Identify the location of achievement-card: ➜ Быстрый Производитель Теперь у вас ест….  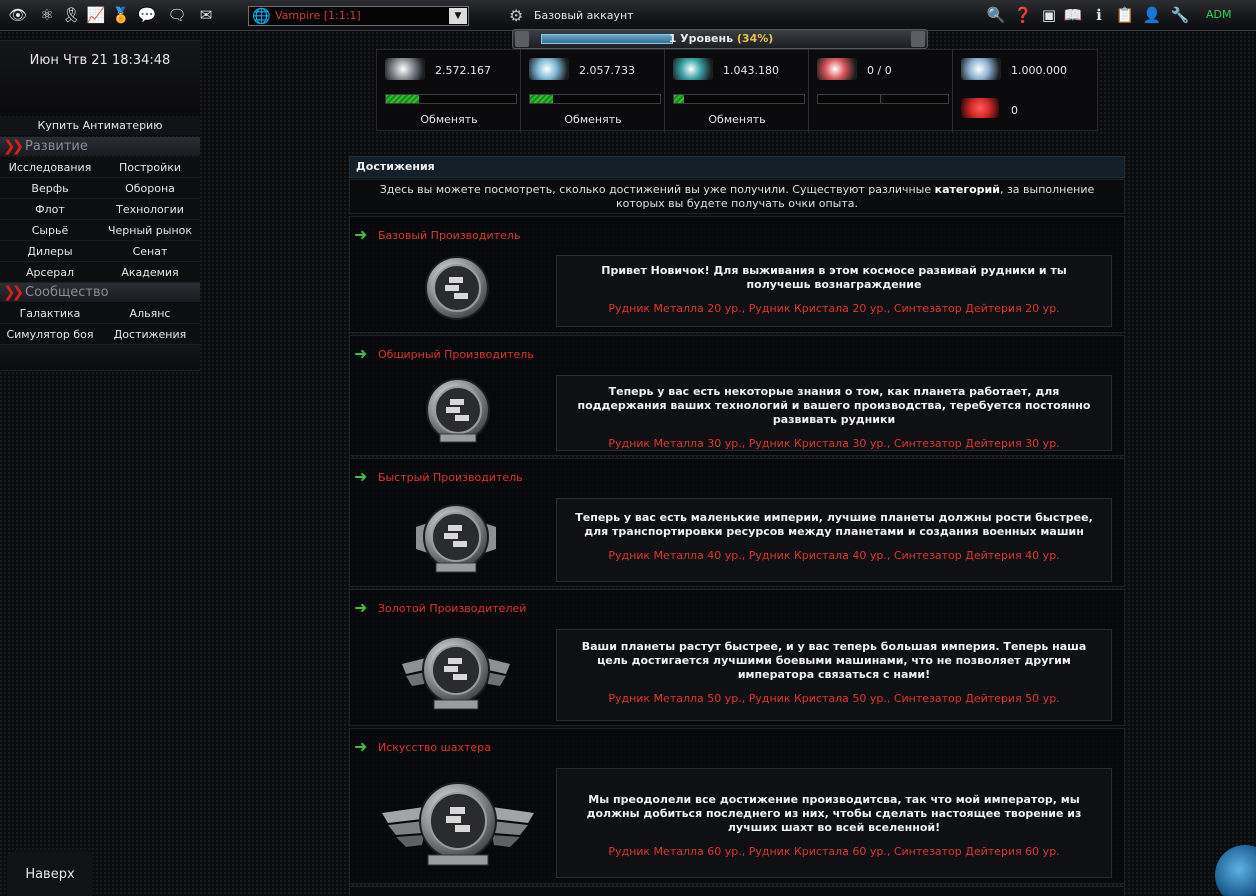
(737, 522).